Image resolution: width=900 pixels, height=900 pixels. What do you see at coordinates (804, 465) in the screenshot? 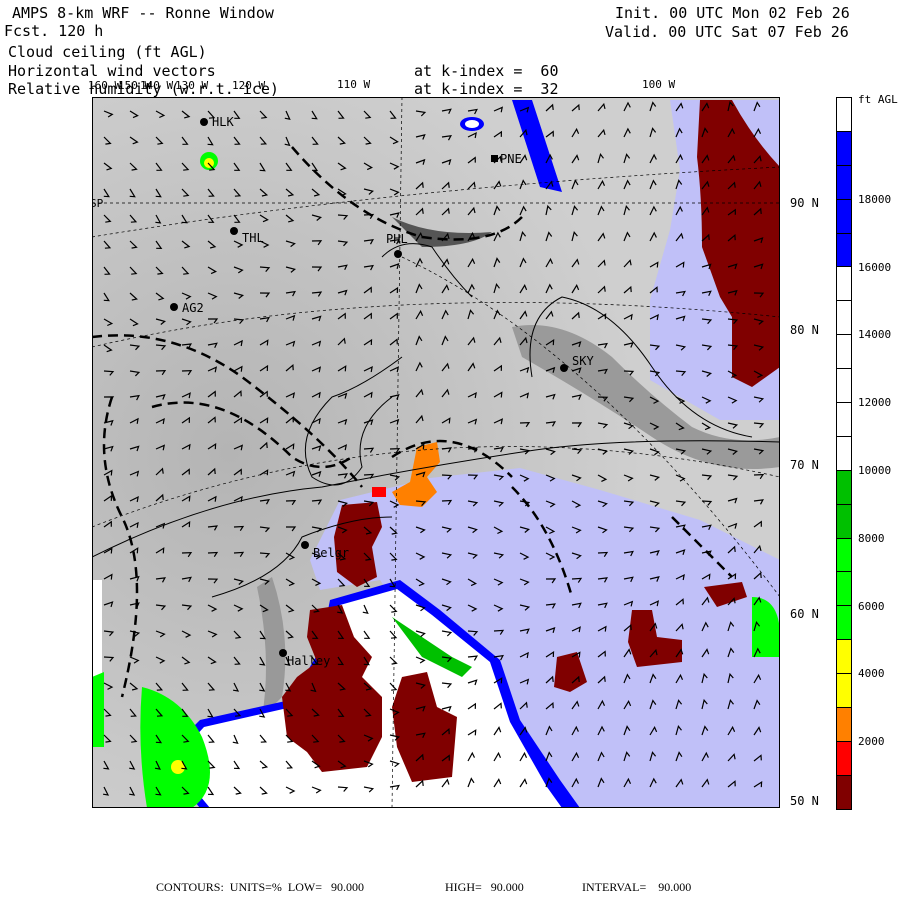
I see `lat-label: 70 N` at bounding box center [804, 465].